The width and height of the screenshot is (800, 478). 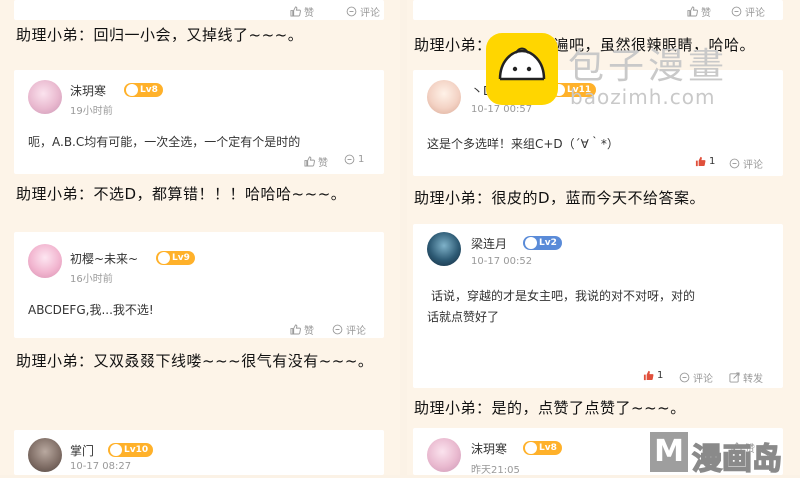 I want to click on watermark: 包子漫畫 baozimh.com, so click(x=636, y=73).